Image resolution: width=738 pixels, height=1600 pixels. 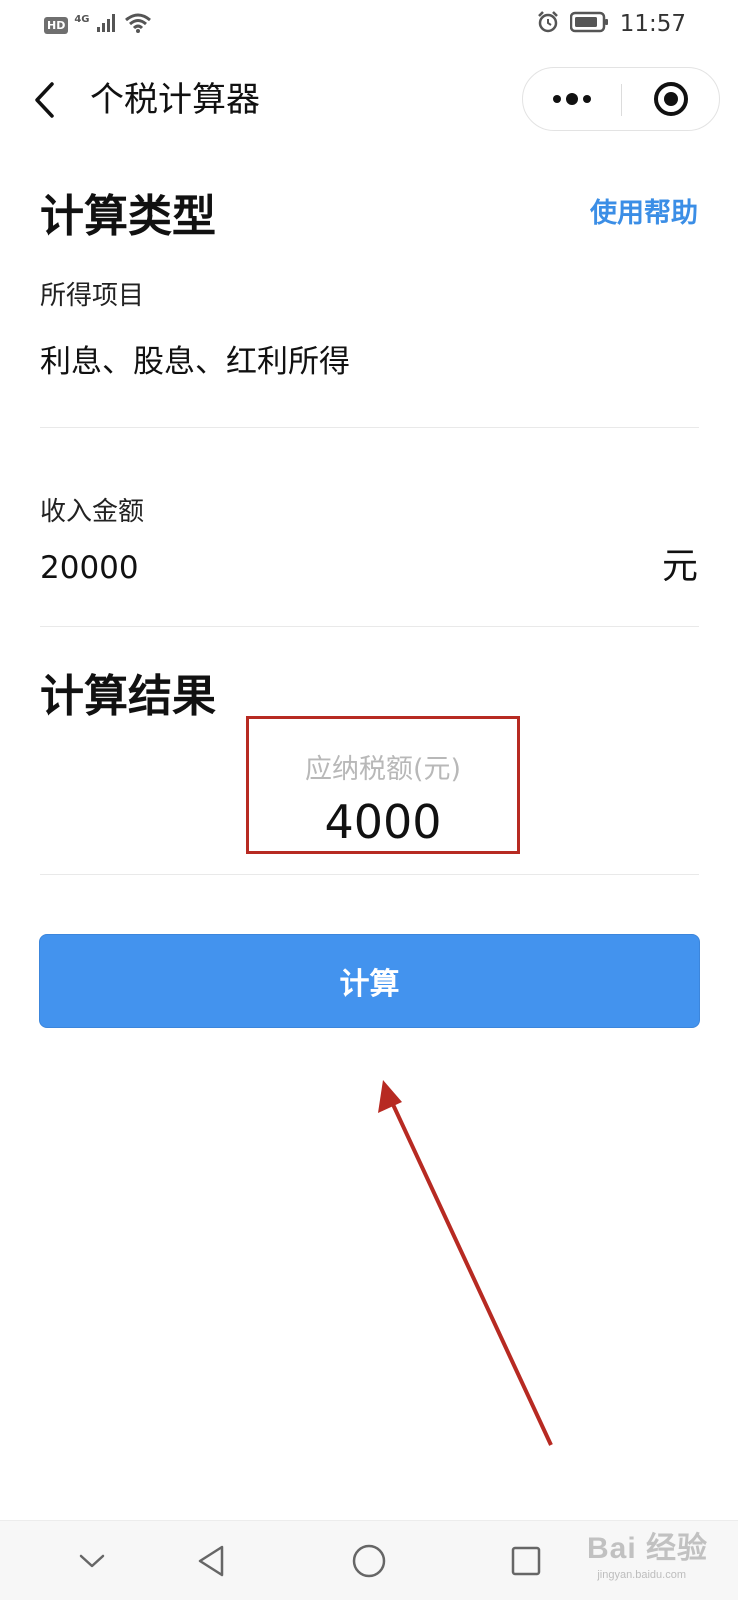 What do you see at coordinates (138, 25) in the screenshot?
I see `wifi-icon` at bounding box center [138, 25].